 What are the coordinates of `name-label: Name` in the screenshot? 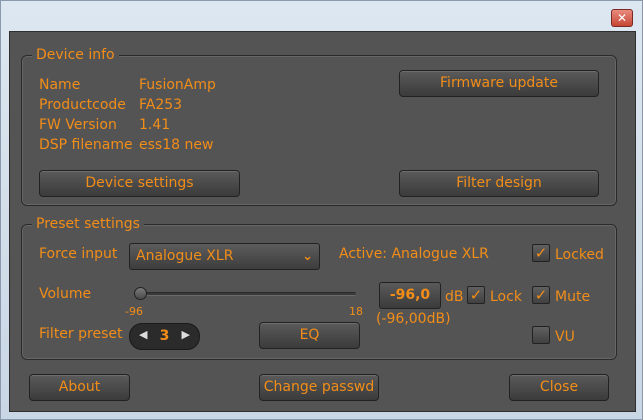 It's located at (60, 85).